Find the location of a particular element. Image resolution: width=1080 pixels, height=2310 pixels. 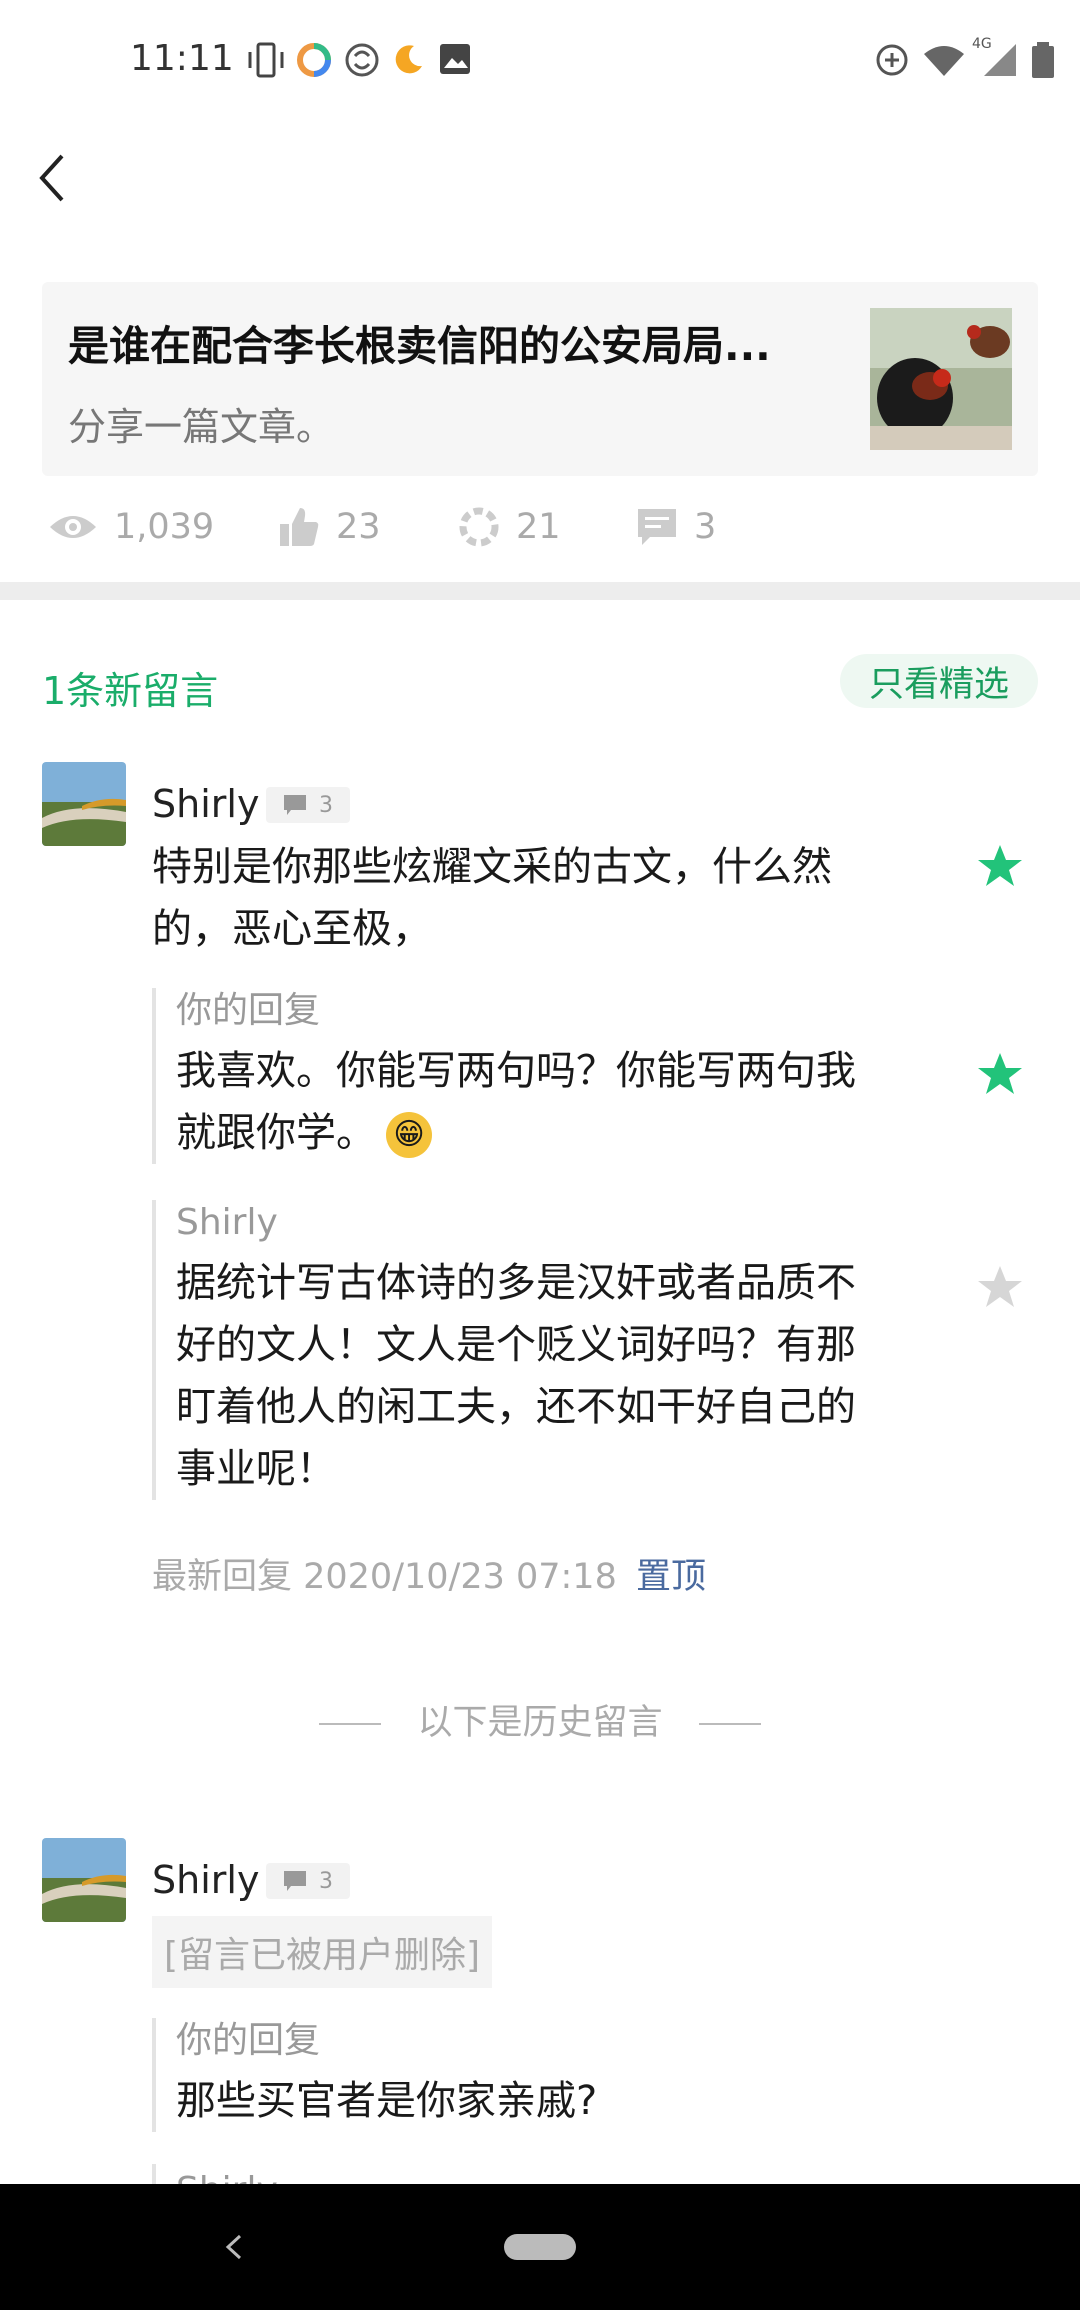

reply-text: 那些买官者是你家亲戚? is located at coordinates (387, 2101).